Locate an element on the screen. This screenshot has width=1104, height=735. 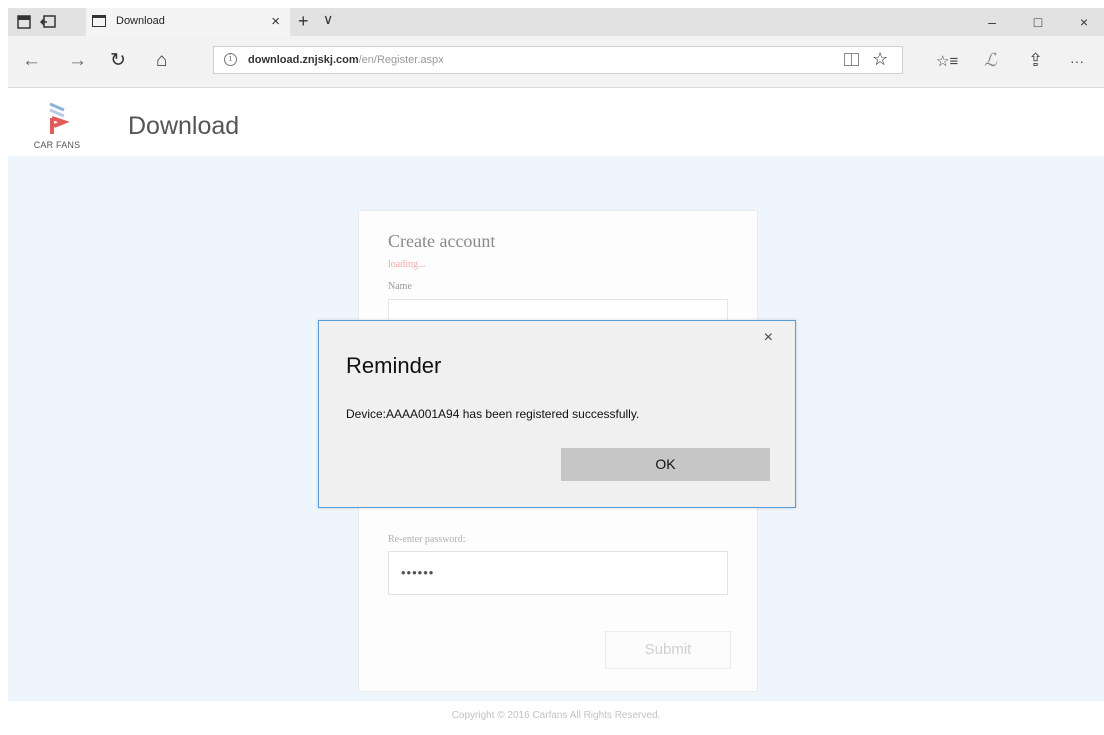
password-mask: •••••• is located at coordinates (418, 572).